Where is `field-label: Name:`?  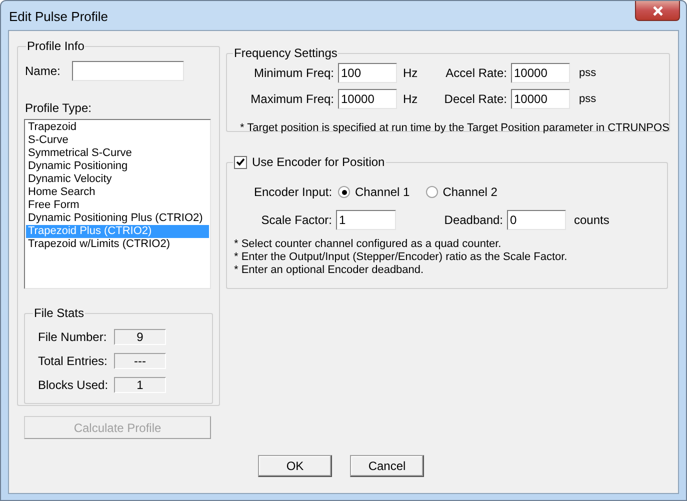 field-label: Name: is located at coordinates (42, 71).